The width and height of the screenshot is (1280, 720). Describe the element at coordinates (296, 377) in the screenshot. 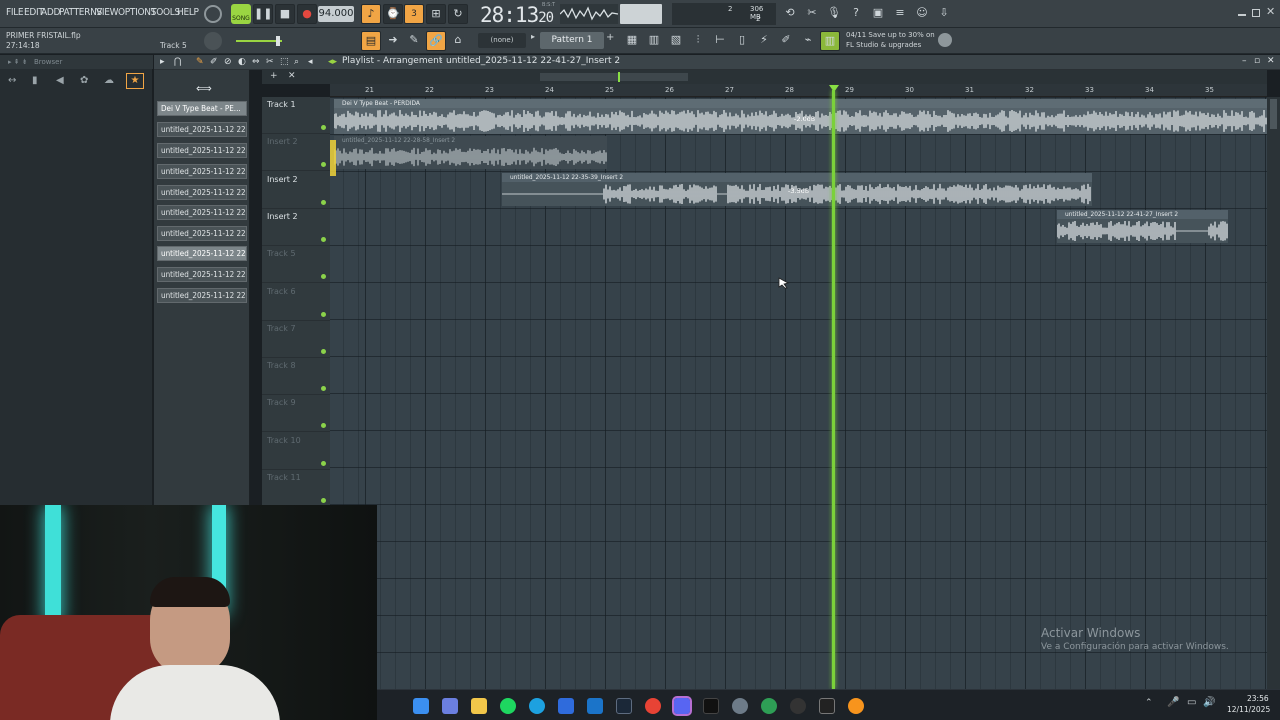

I see `track-header: Track 8` at that location.